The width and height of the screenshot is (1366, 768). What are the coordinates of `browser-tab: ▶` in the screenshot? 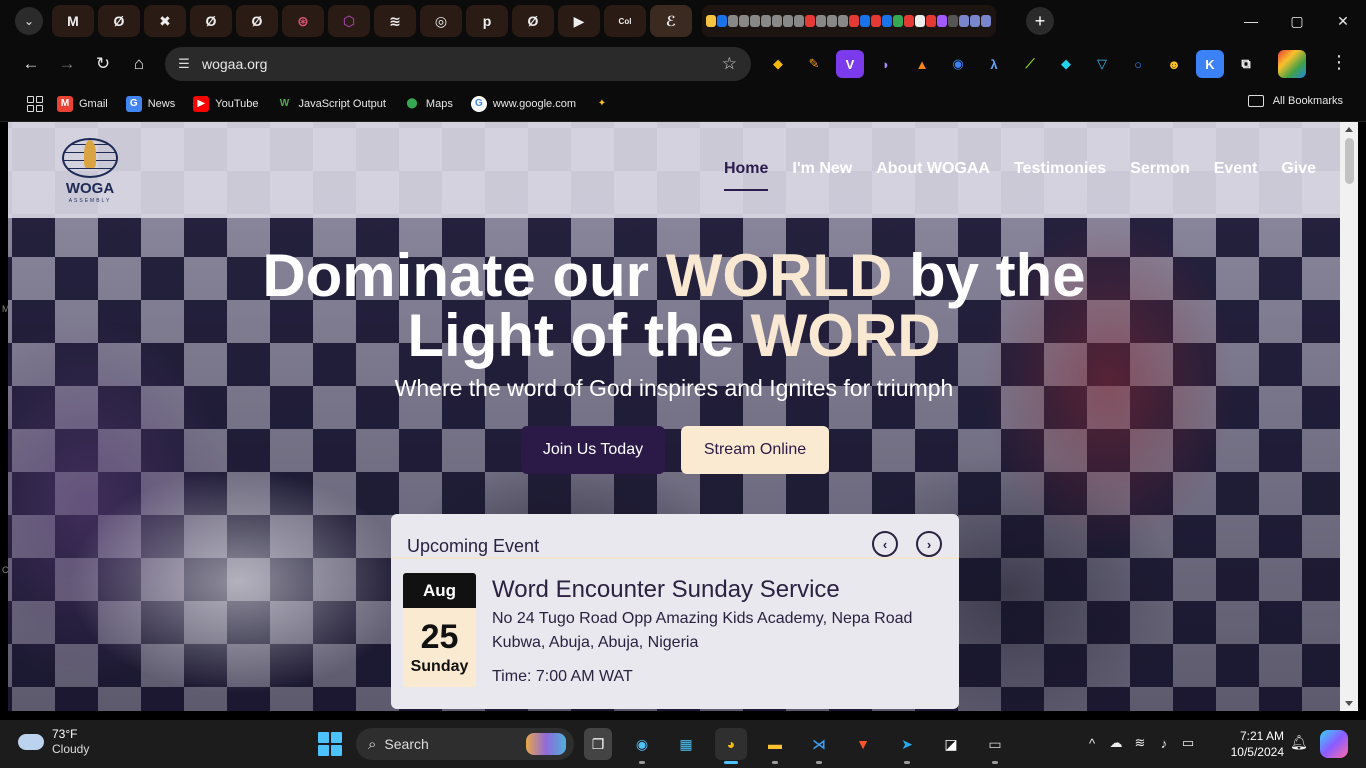 It's located at (579, 21).